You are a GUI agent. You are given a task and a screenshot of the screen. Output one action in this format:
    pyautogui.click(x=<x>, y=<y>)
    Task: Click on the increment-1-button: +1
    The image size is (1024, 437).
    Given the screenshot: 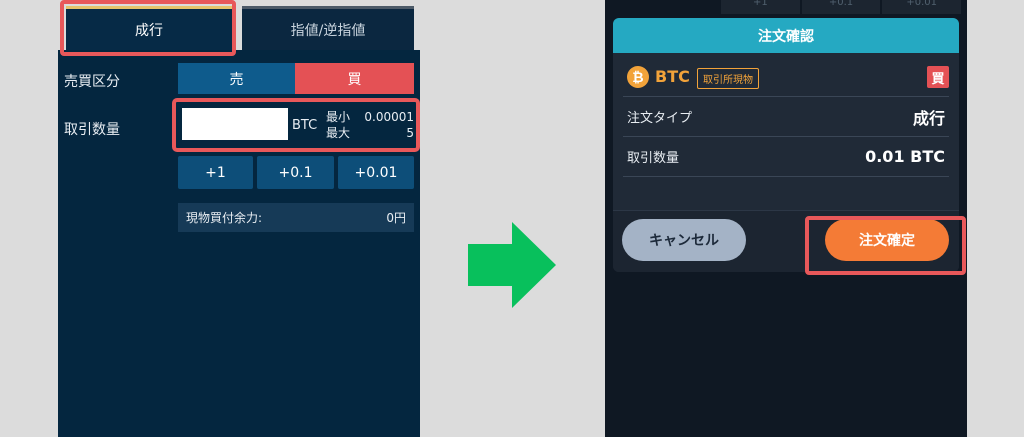 What is the action you would take?
    pyautogui.click(x=215, y=172)
    